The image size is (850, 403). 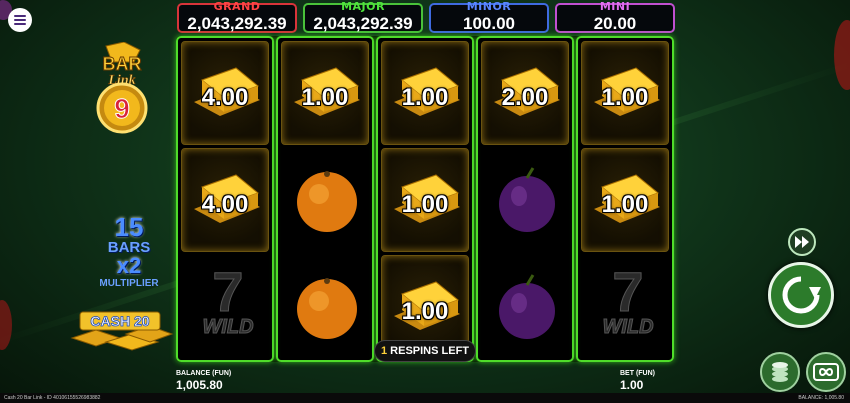 What do you see at coordinates (122, 64) in the screenshot?
I see `logo-text-bar: BAR` at bounding box center [122, 64].